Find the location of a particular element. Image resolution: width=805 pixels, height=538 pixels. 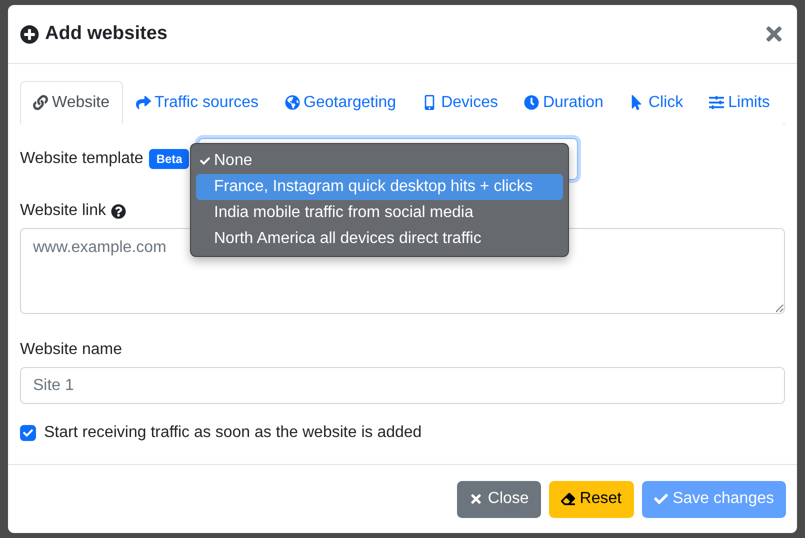

field-label: Website link is located at coordinates (63, 211).